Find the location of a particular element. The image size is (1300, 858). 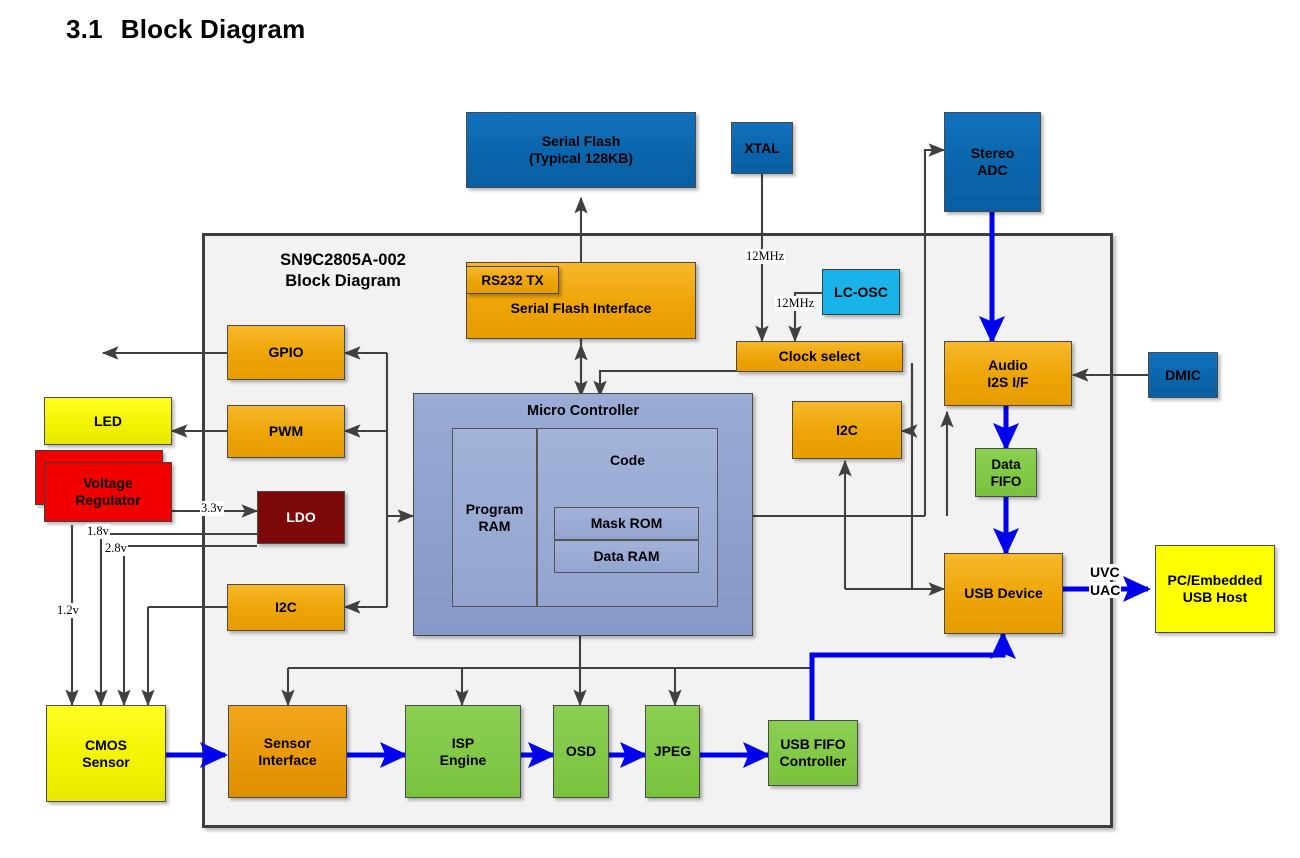

xtal-label: XTAL is located at coordinates (762, 147).